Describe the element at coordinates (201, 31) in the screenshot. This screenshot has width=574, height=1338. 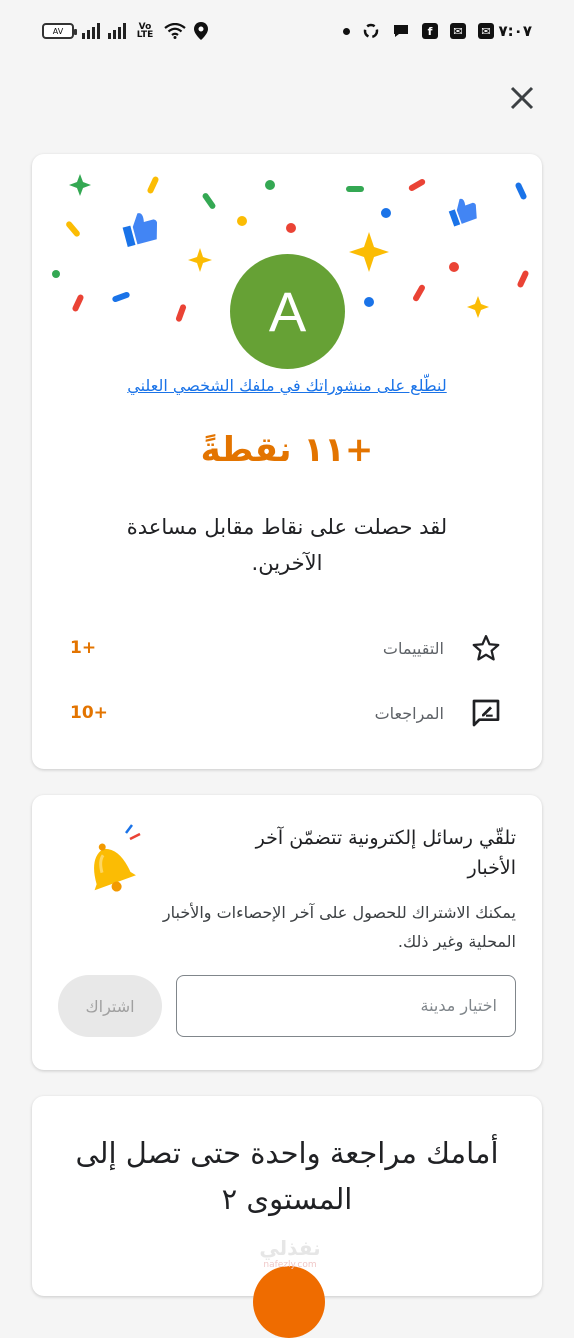
I see `location-icon` at that location.